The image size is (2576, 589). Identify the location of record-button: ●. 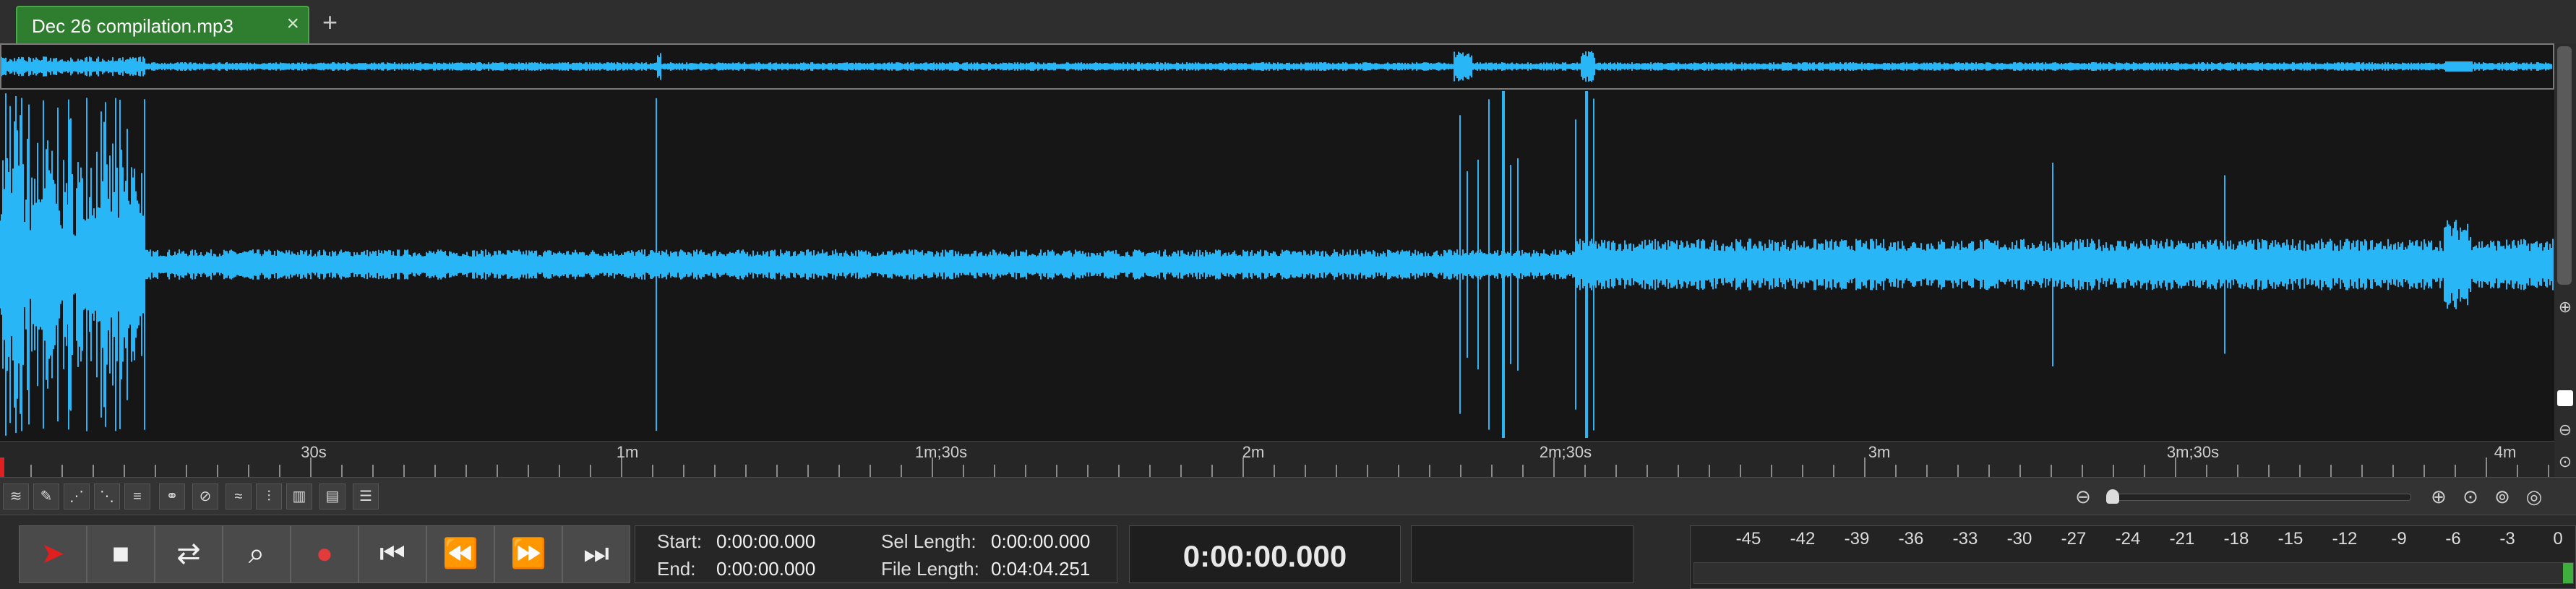
(325, 554).